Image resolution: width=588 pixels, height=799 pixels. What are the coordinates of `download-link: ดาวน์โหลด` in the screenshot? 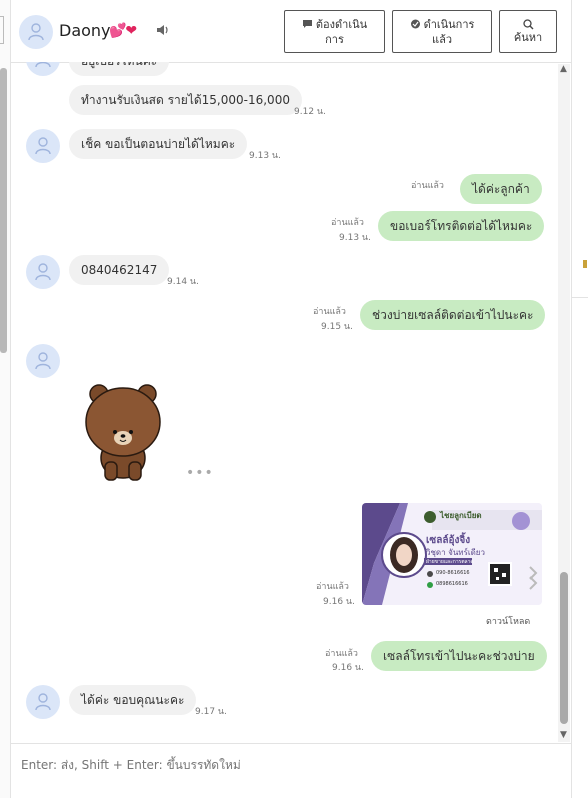 It's located at (508, 621).